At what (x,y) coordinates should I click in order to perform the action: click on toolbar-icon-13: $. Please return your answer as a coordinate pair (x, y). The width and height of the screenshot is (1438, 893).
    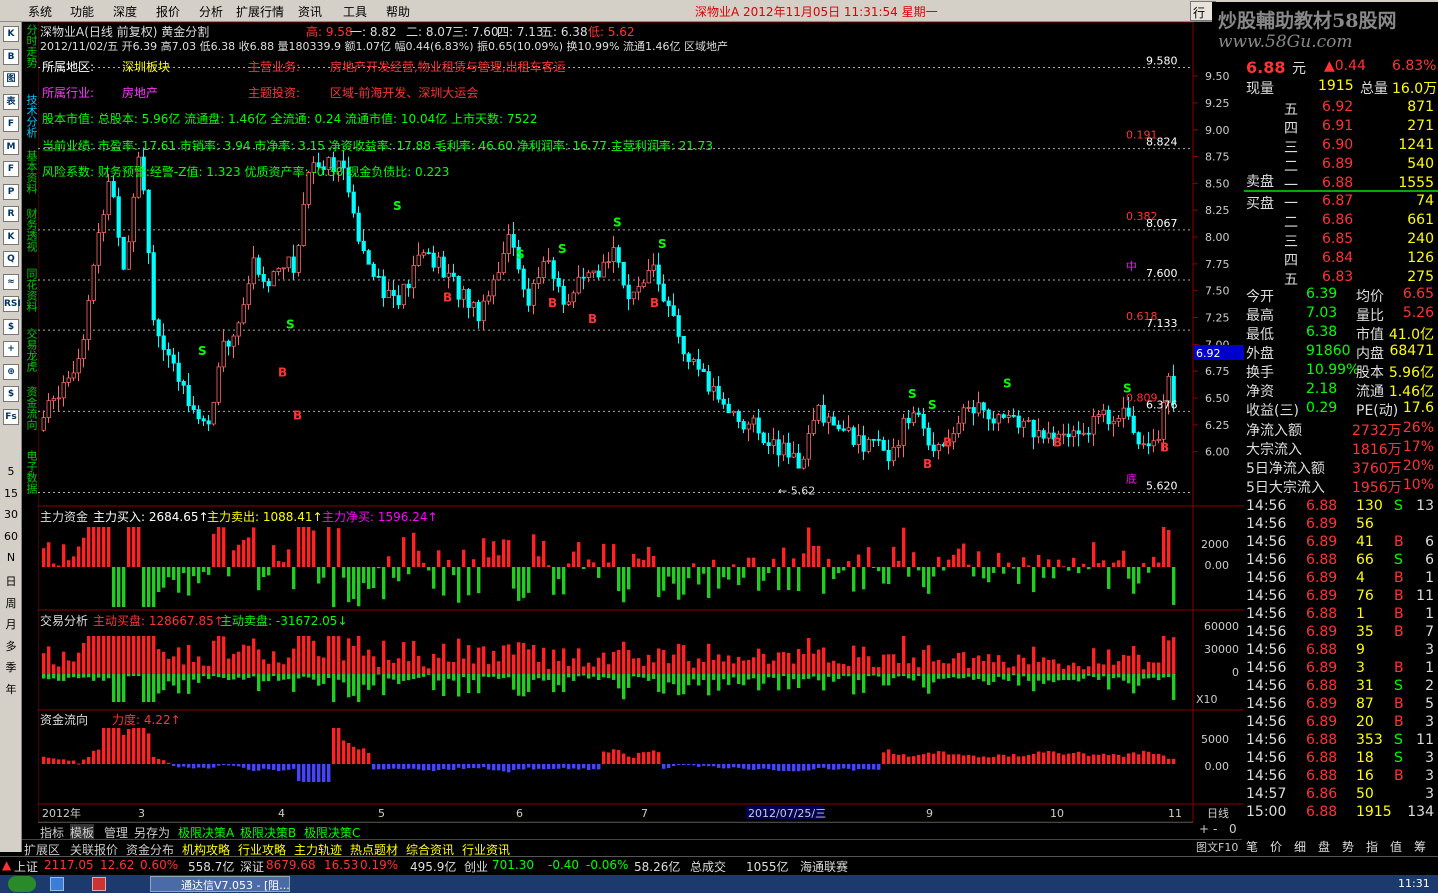
    Looking at the image, I should click on (11, 326).